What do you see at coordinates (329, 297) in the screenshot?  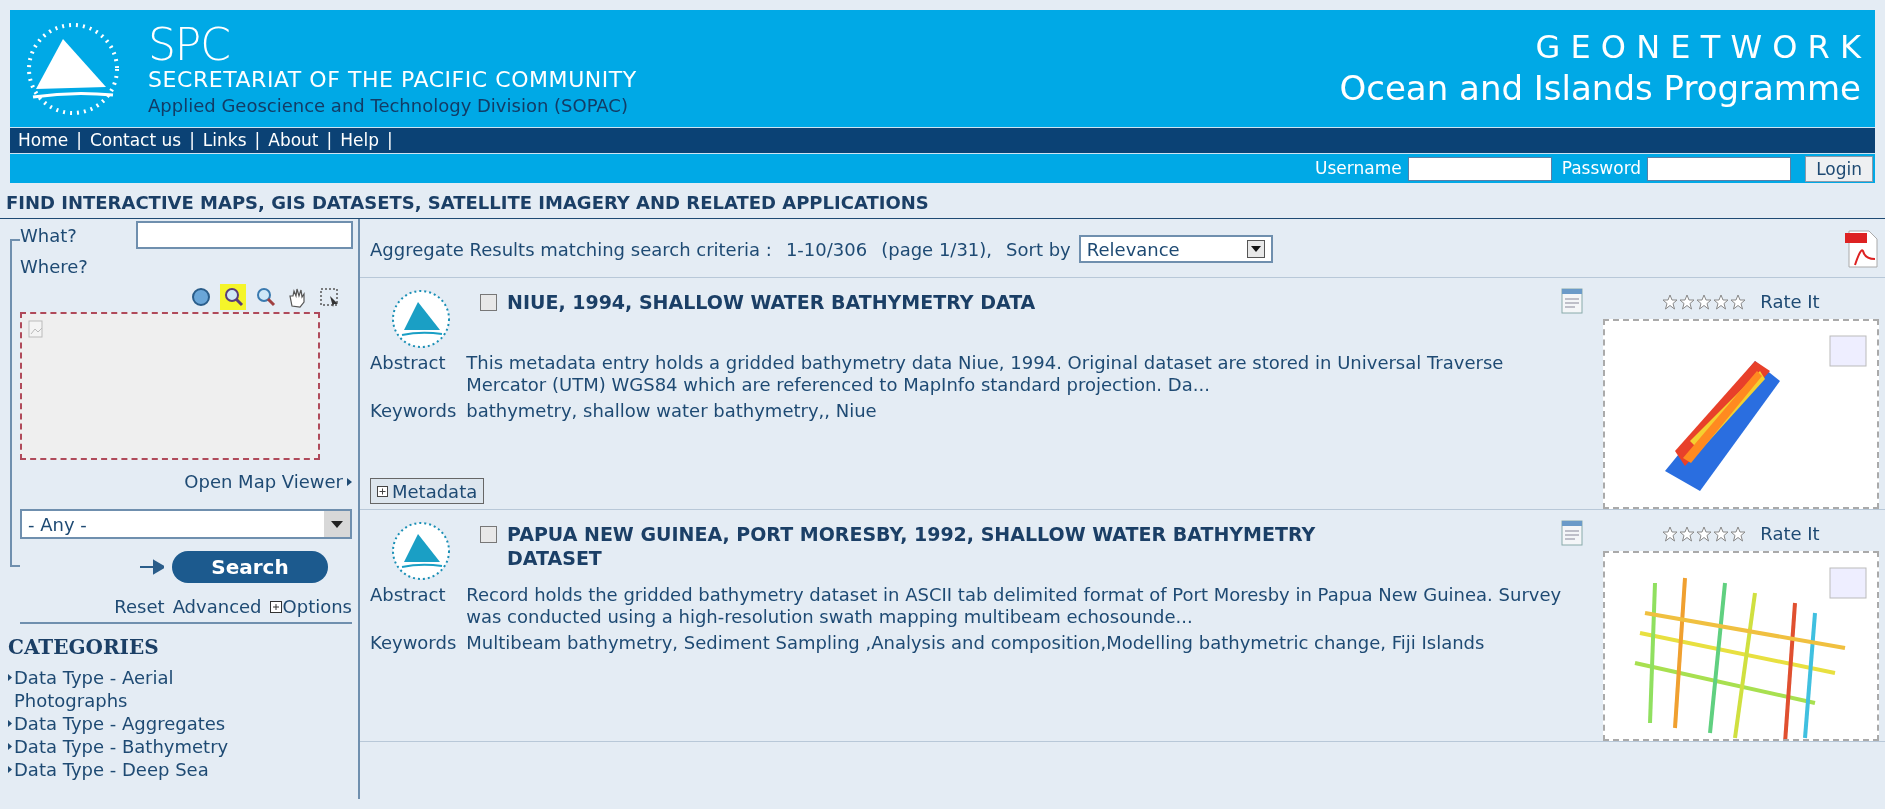 I see `selection-box-icon` at bounding box center [329, 297].